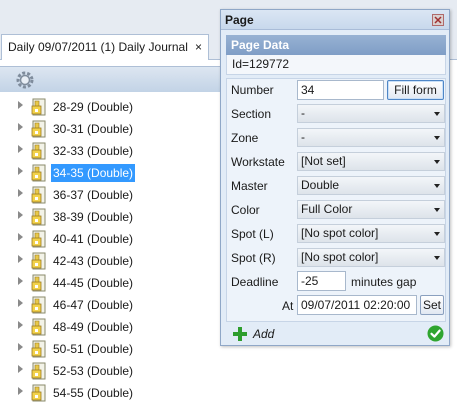 This screenshot has height=406, width=457. I want to click on master-select: Double, so click(371, 185).